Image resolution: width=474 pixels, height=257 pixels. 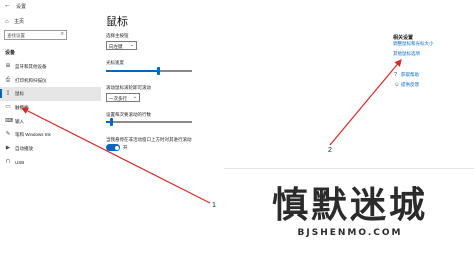 What do you see at coordinates (50, 108) in the screenshot?
I see `sidebar-item: ▭ 触摸板` at bounding box center [50, 108].